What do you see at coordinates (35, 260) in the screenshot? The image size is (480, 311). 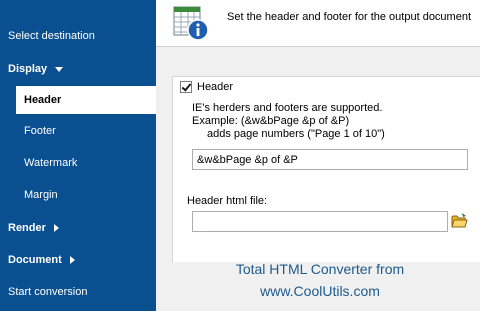 I see `sidebar-item-label: Document` at bounding box center [35, 260].